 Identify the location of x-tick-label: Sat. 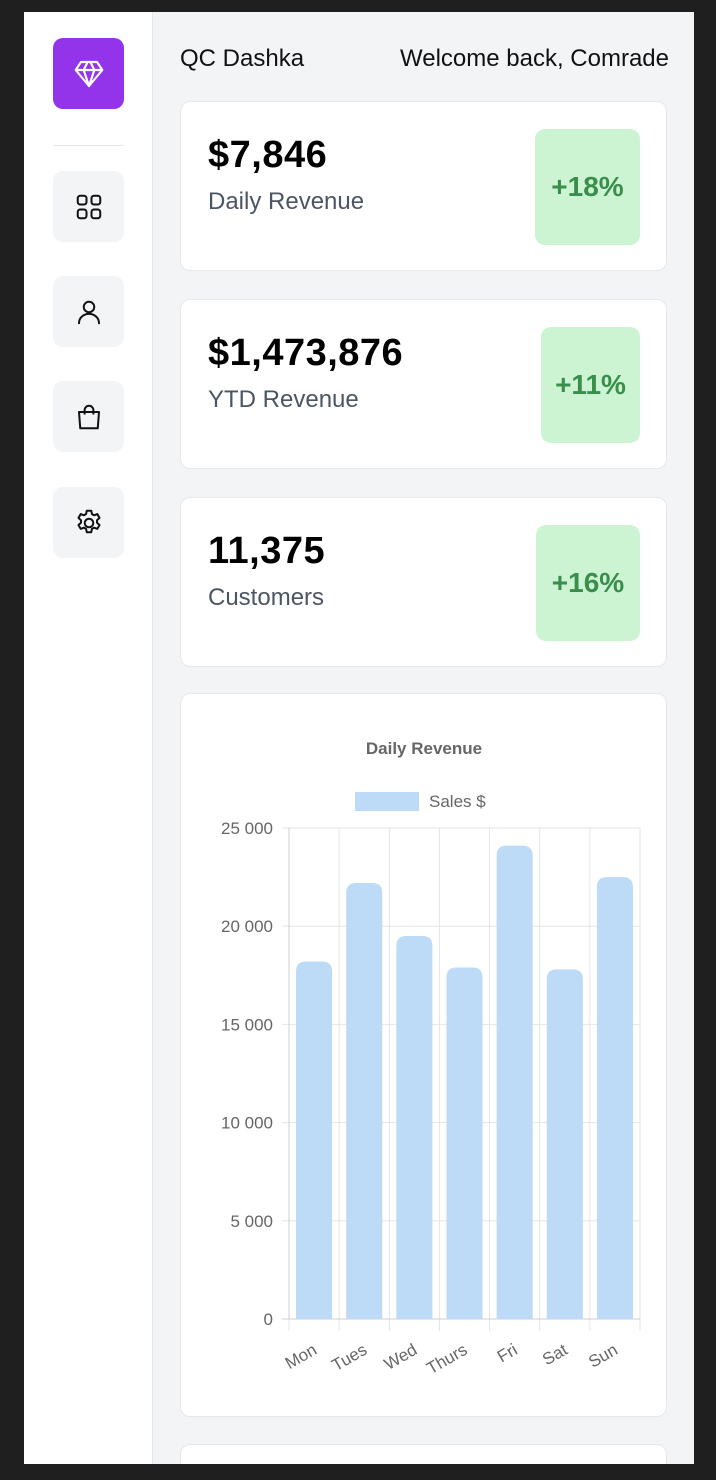
(555, 1354).